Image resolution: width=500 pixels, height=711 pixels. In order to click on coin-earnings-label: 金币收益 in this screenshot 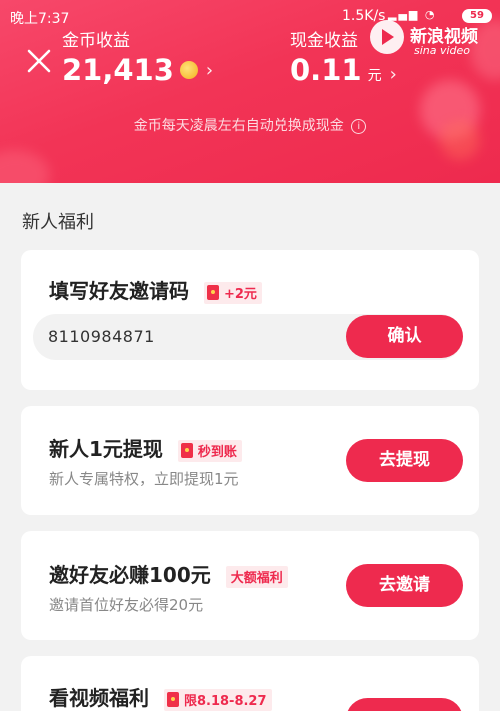, I will do `click(96, 41)`.